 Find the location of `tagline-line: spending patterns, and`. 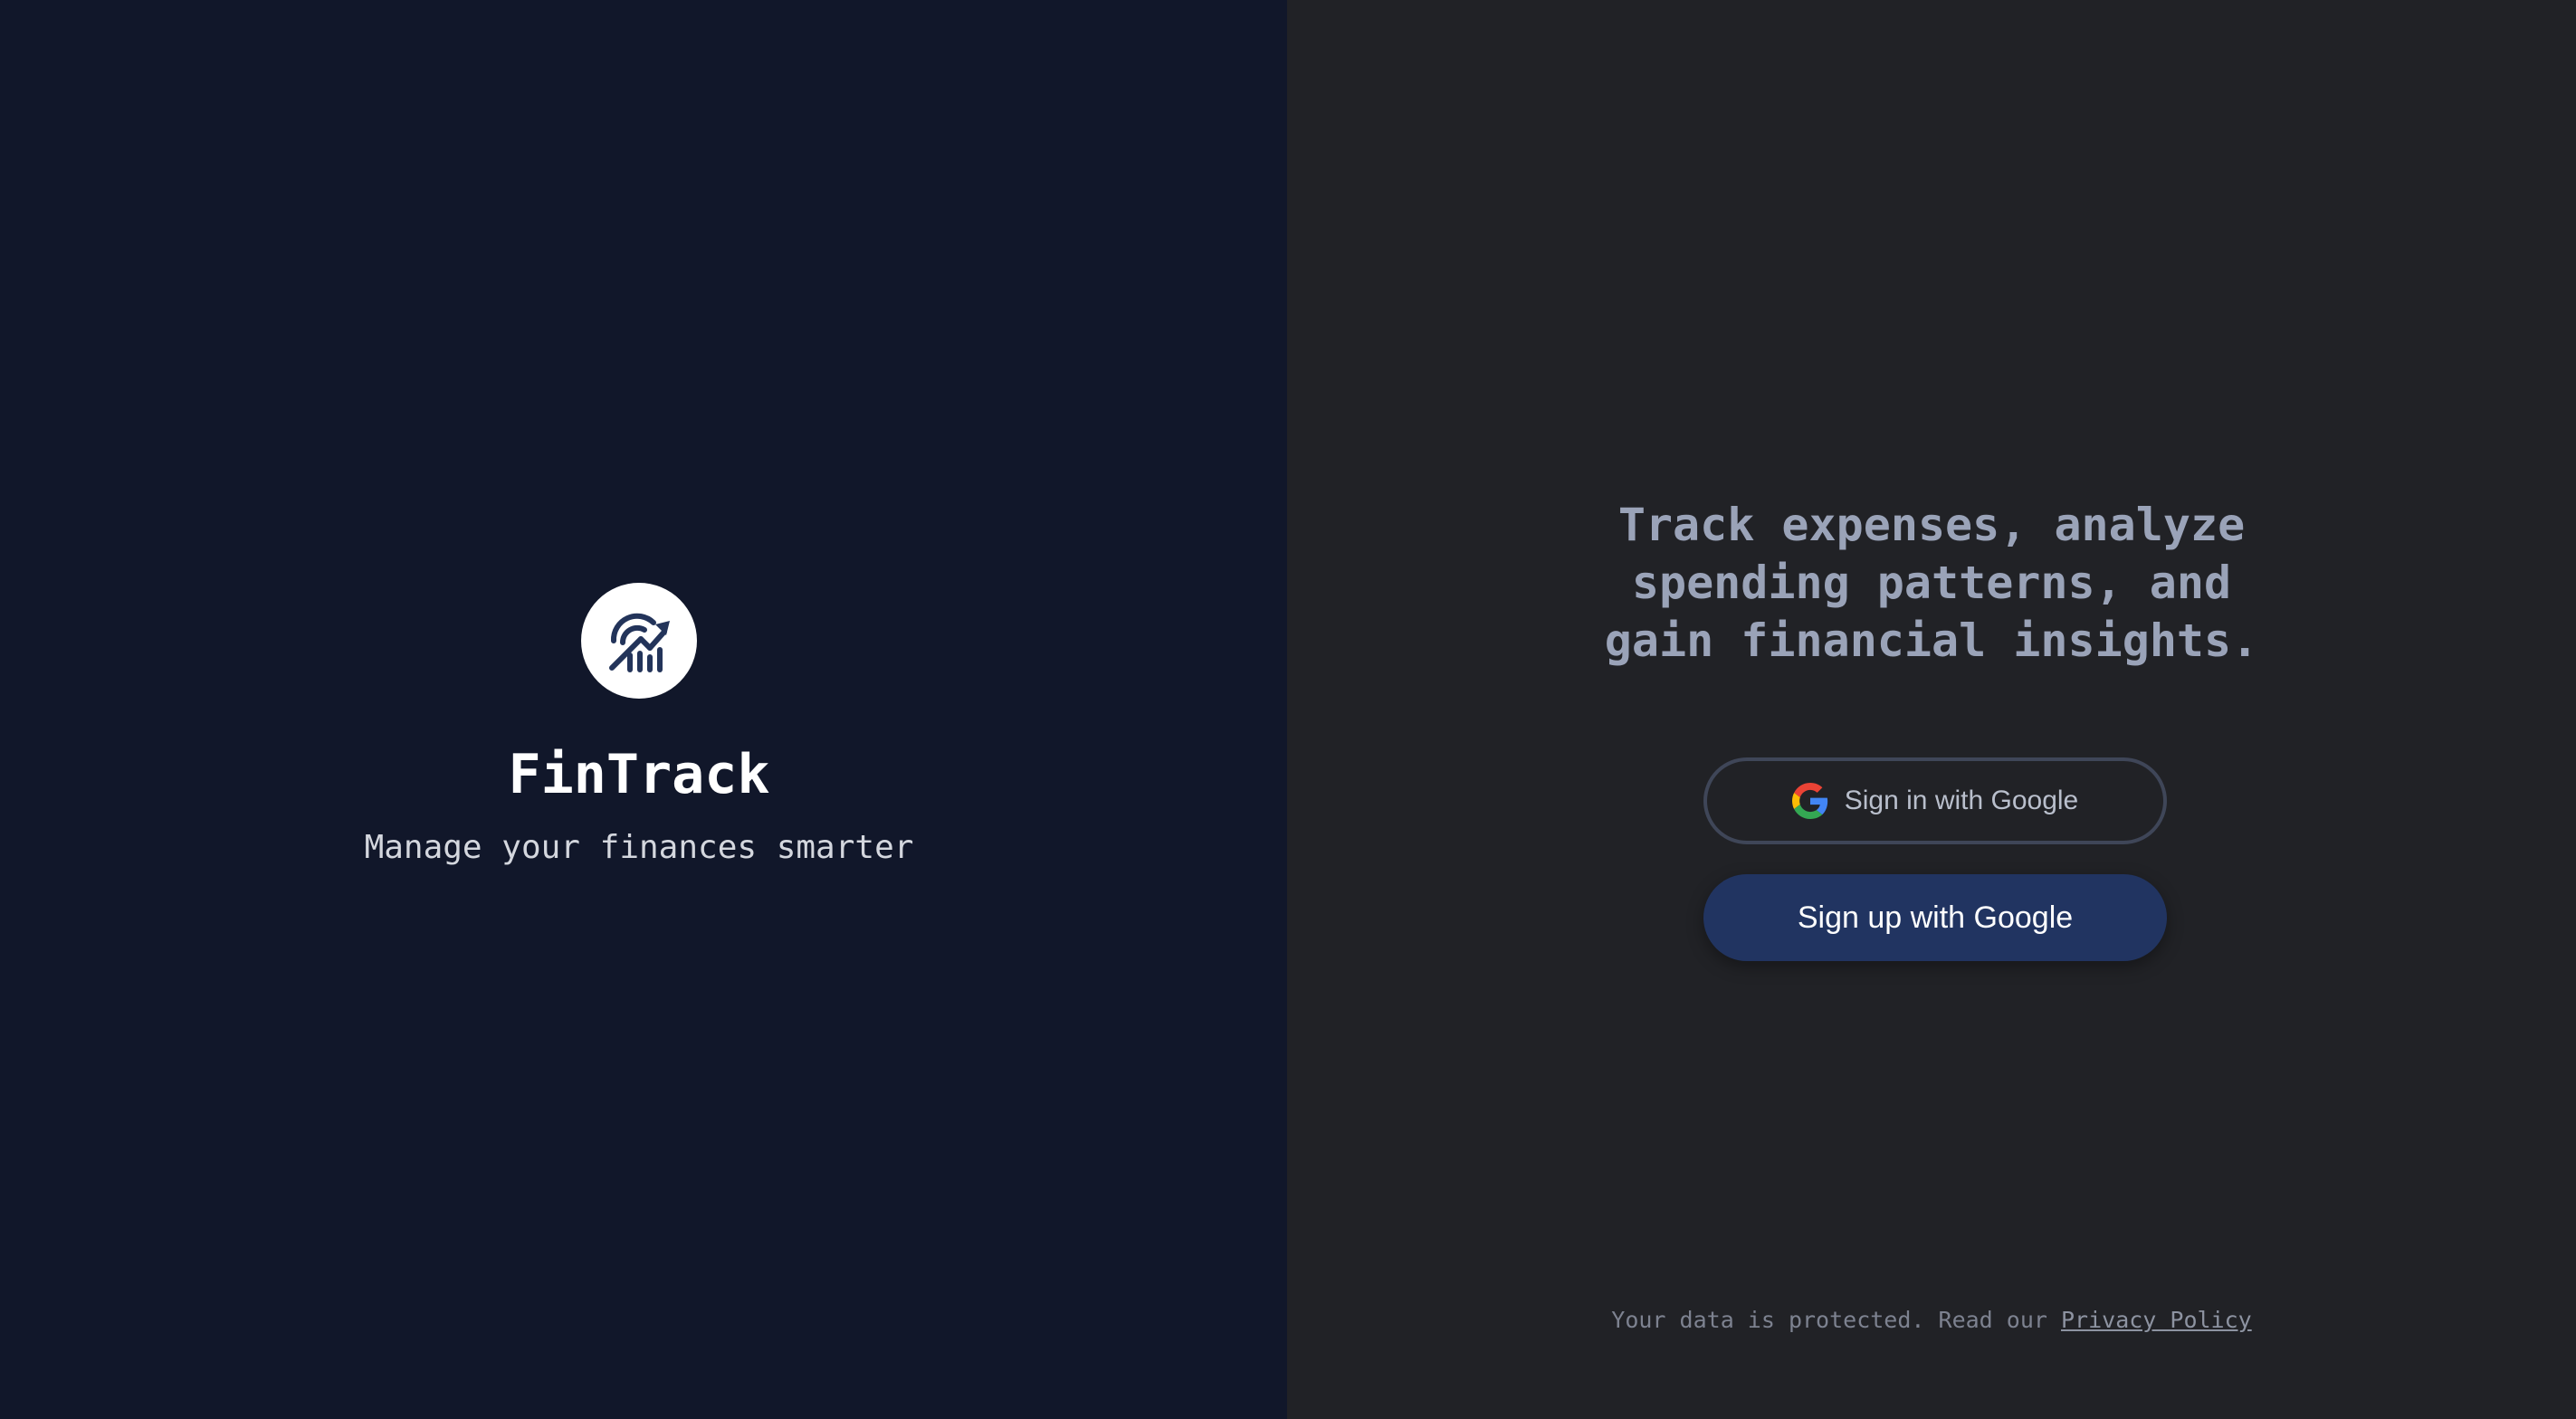

tagline-line: spending patterns, and is located at coordinates (1932, 583).